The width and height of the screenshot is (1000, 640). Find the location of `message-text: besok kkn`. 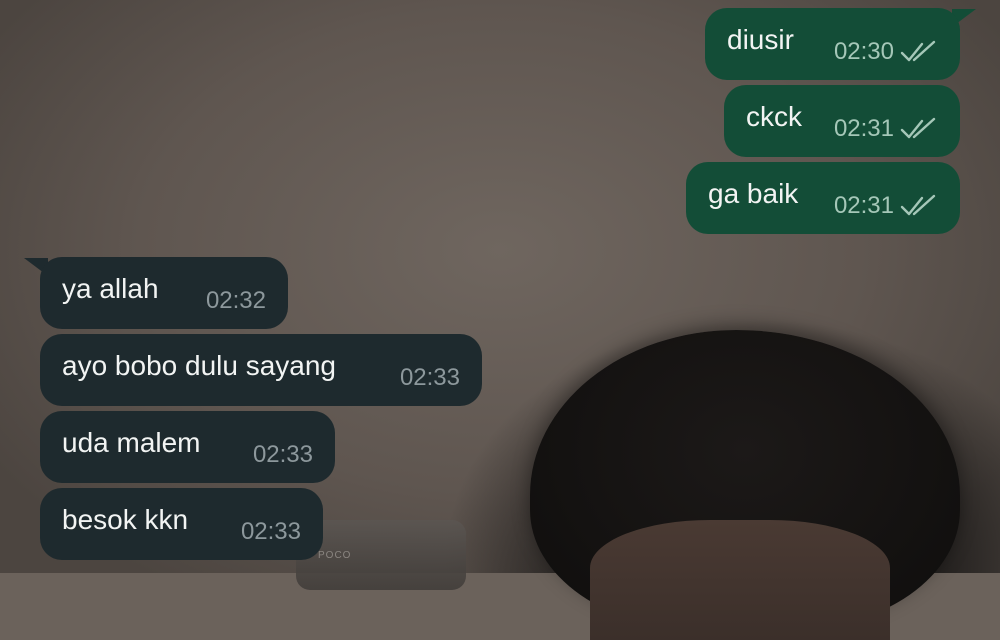

message-text: besok kkn is located at coordinates (125, 519).